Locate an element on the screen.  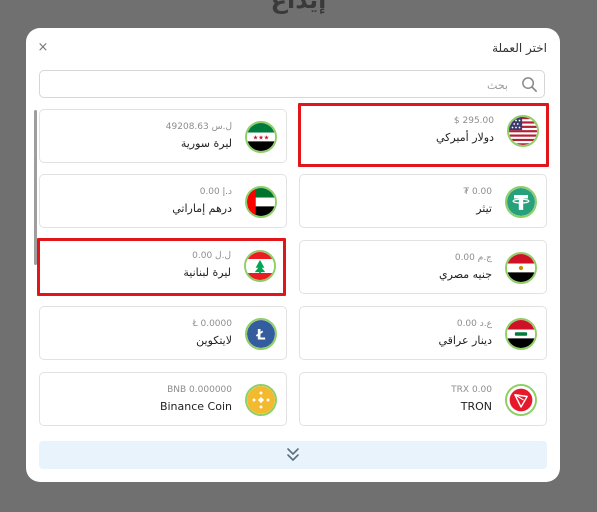
page-title: إيداع is located at coordinates (298, 7).